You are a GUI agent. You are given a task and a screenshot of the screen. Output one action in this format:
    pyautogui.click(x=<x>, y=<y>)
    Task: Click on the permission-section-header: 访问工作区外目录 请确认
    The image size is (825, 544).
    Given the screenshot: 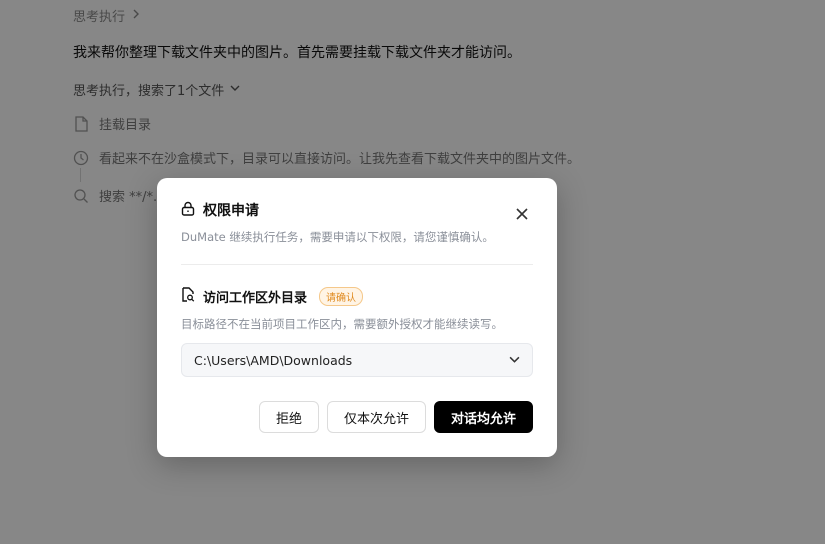 What is the action you would take?
    pyautogui.click(x=272, y=296)
    